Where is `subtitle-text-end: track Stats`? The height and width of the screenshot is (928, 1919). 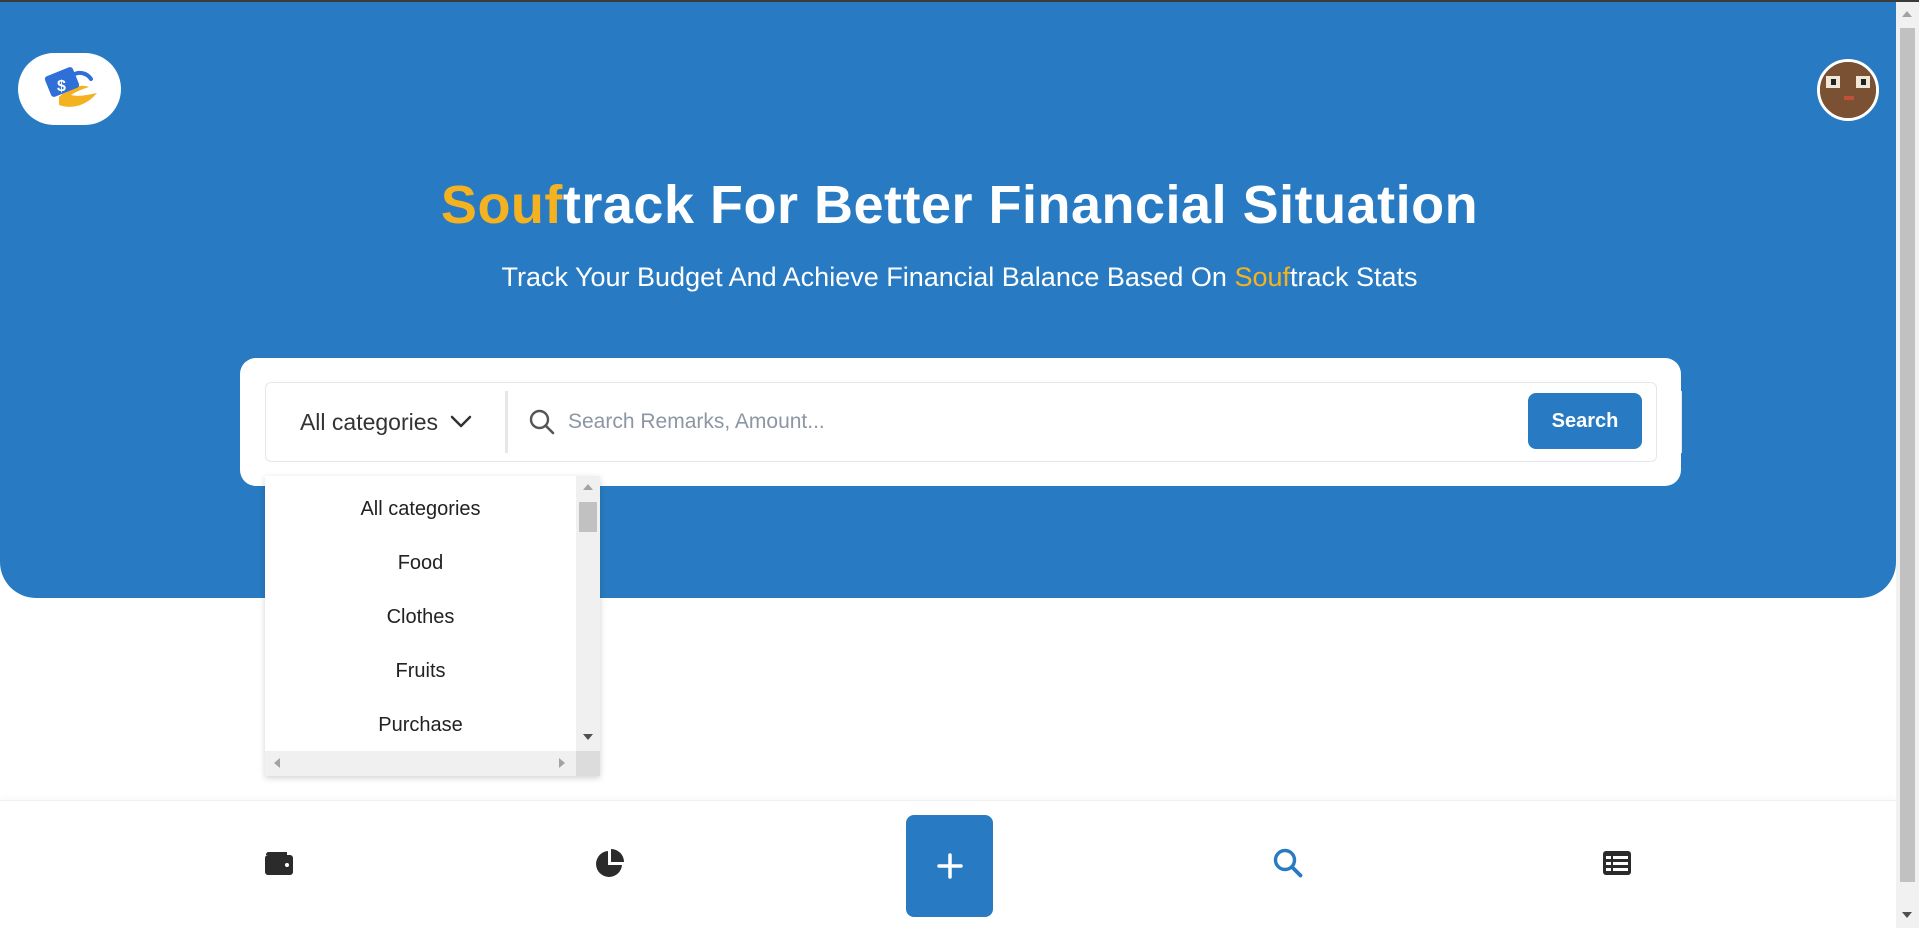
subtitle-text-end: track Stats is located at coordinates (1353, 277).